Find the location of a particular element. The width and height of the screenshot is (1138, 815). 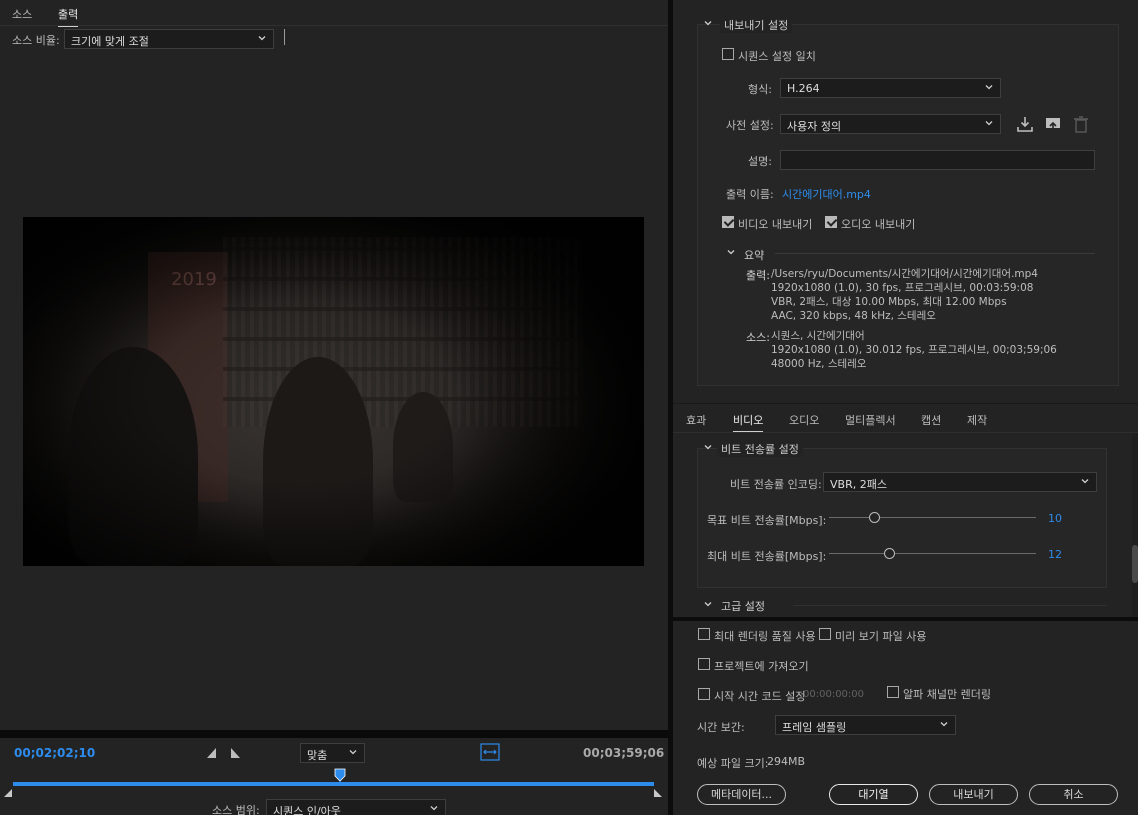

export-audio-label: 오디오 내보내기 is located at coordinates (878, 224).